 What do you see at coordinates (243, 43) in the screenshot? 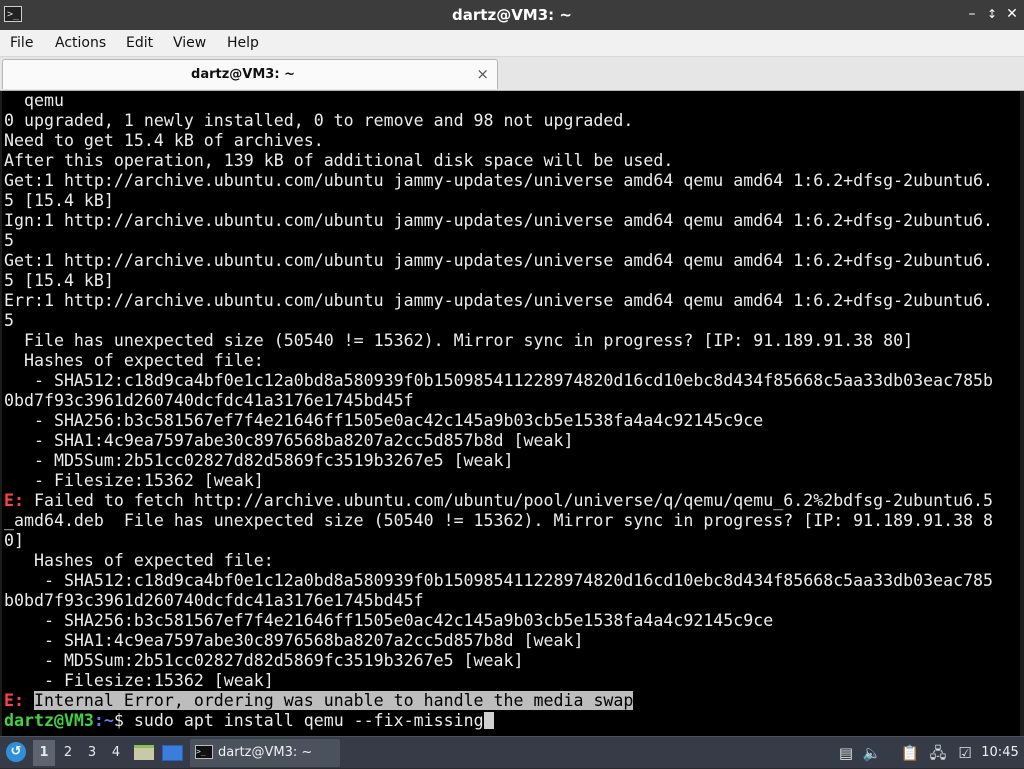
I see `menu-help: Help` at bounding box center [243, 43].